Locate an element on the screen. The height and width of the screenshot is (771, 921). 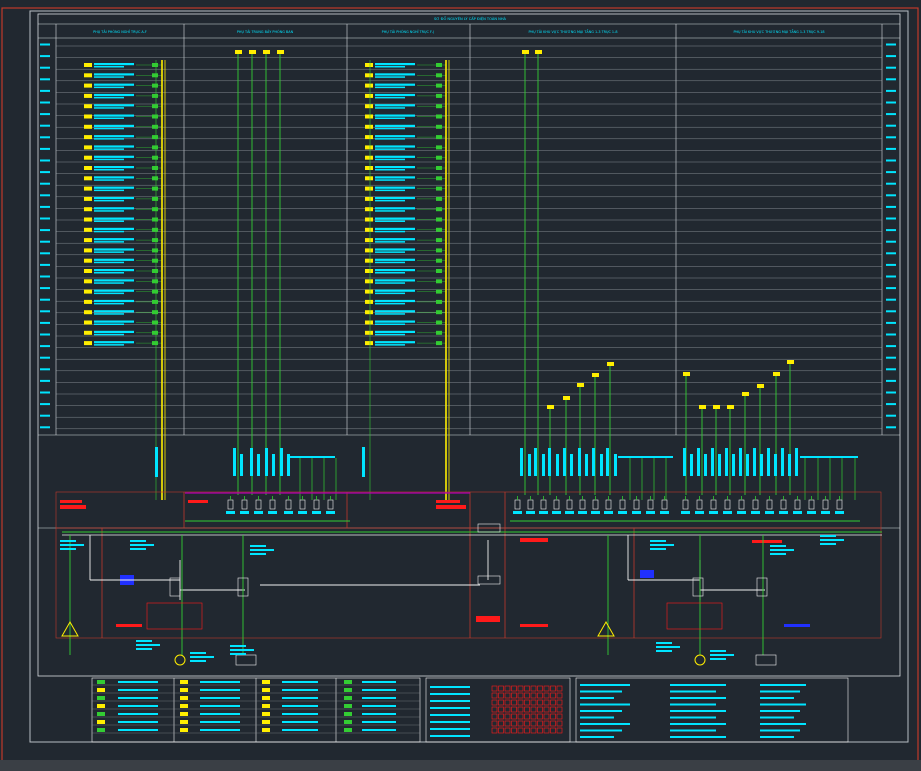
blue-label is located at coordinates (647, 574).